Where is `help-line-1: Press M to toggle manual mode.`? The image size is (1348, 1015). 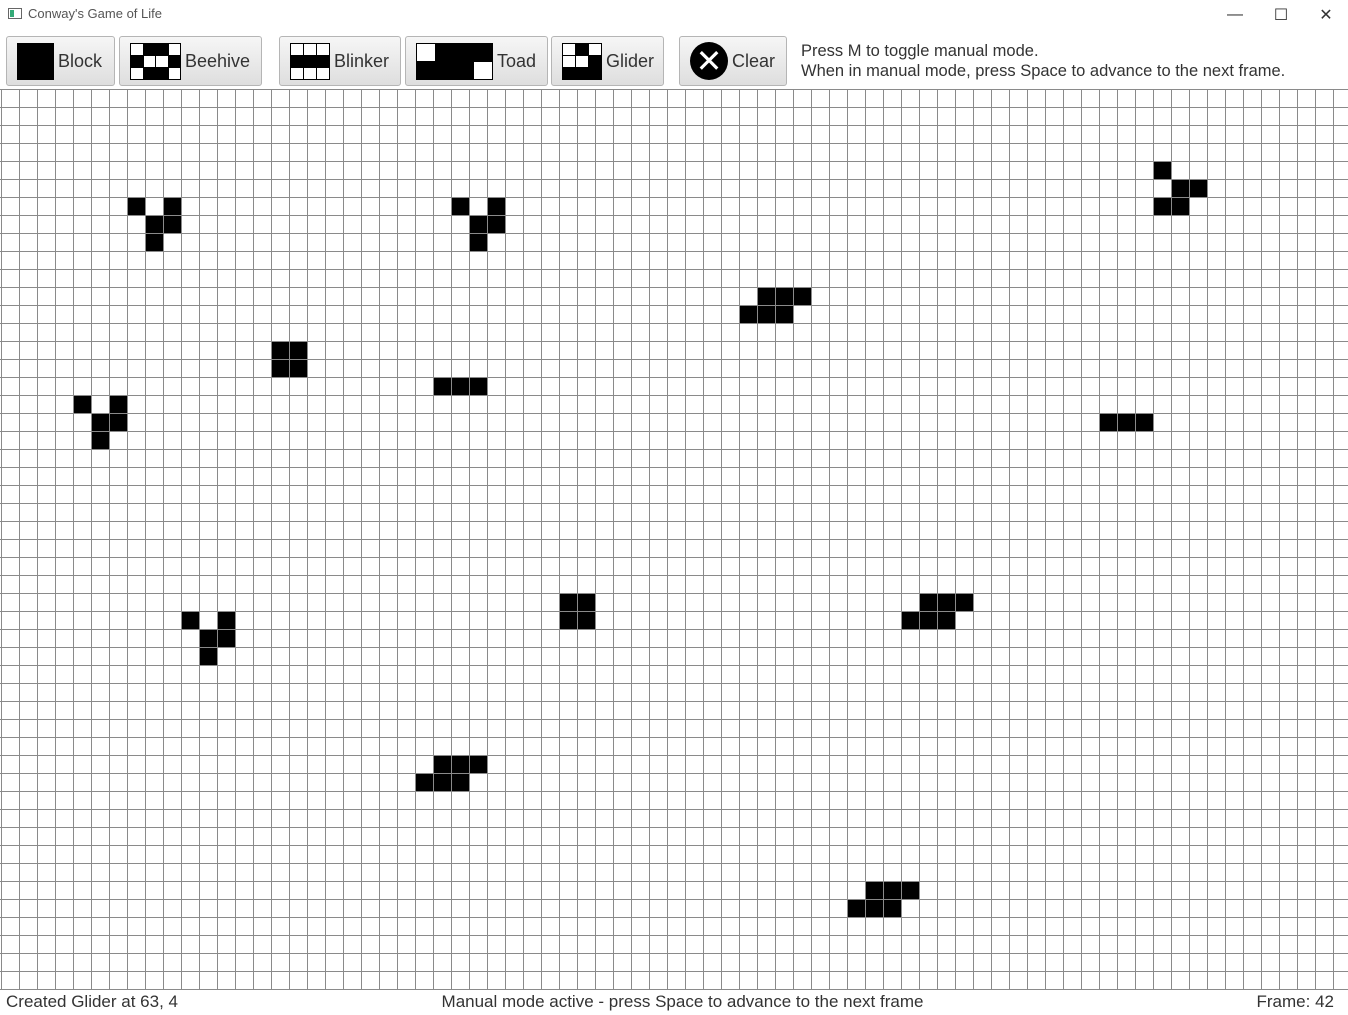 help-line-1: Press M to toggle manual mode. is located at coordinates (920, 51).